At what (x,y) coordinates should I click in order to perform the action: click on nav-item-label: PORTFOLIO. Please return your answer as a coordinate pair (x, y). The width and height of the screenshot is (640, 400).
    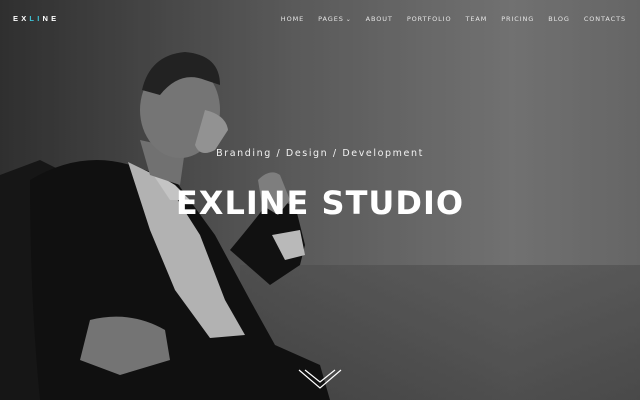
    Looking at the image, I should click on (429, 19).